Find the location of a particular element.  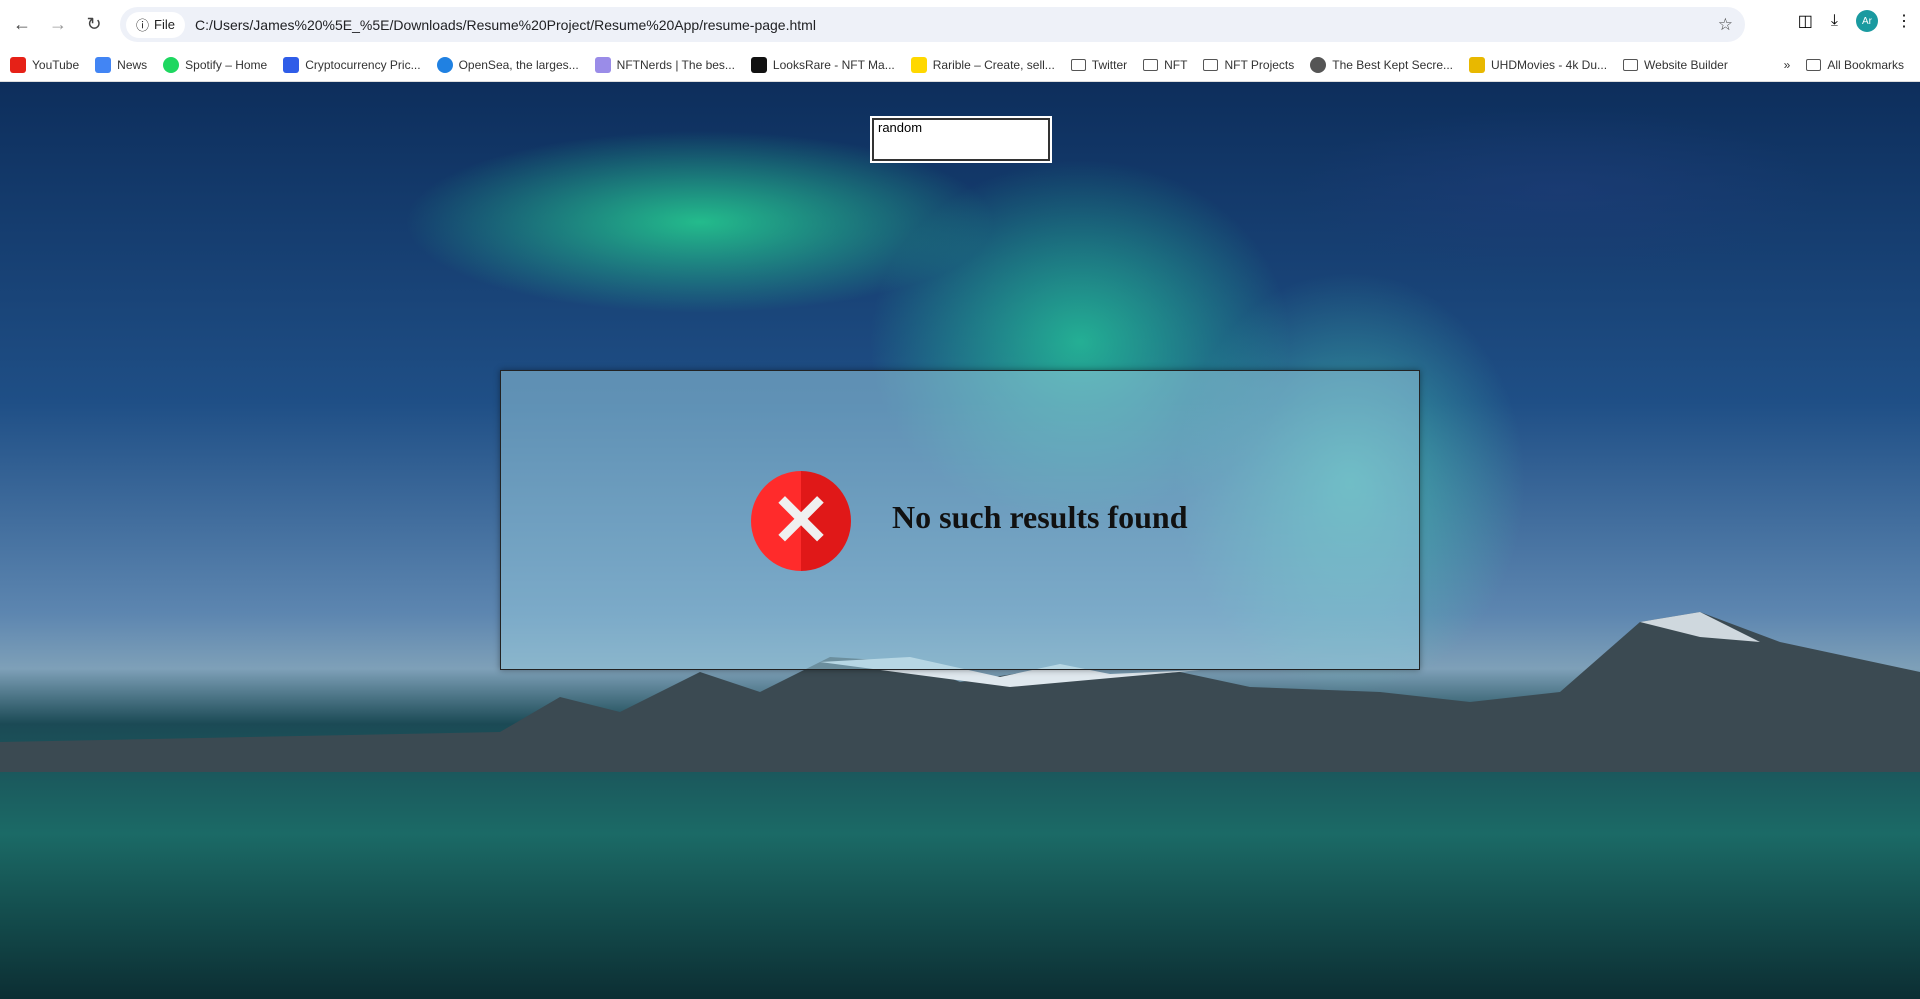

opensea-icon is located at coordinates (444, 64).